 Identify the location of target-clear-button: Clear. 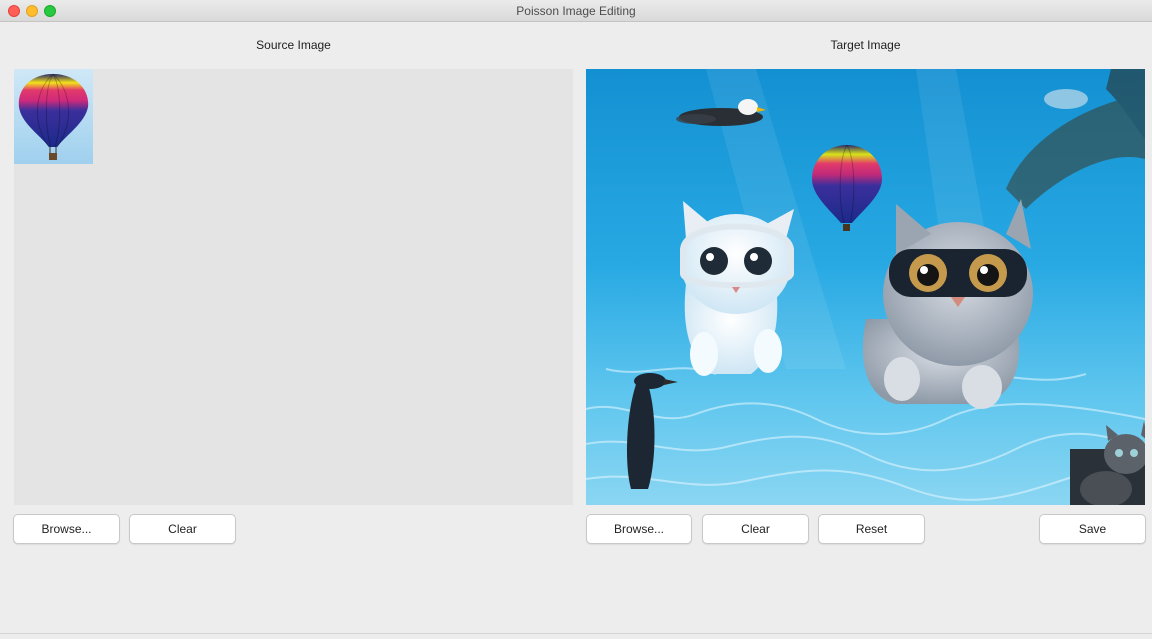
(755, 529).